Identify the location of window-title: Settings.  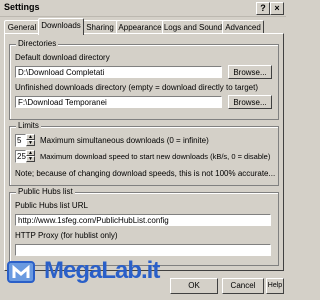
(22, 7).